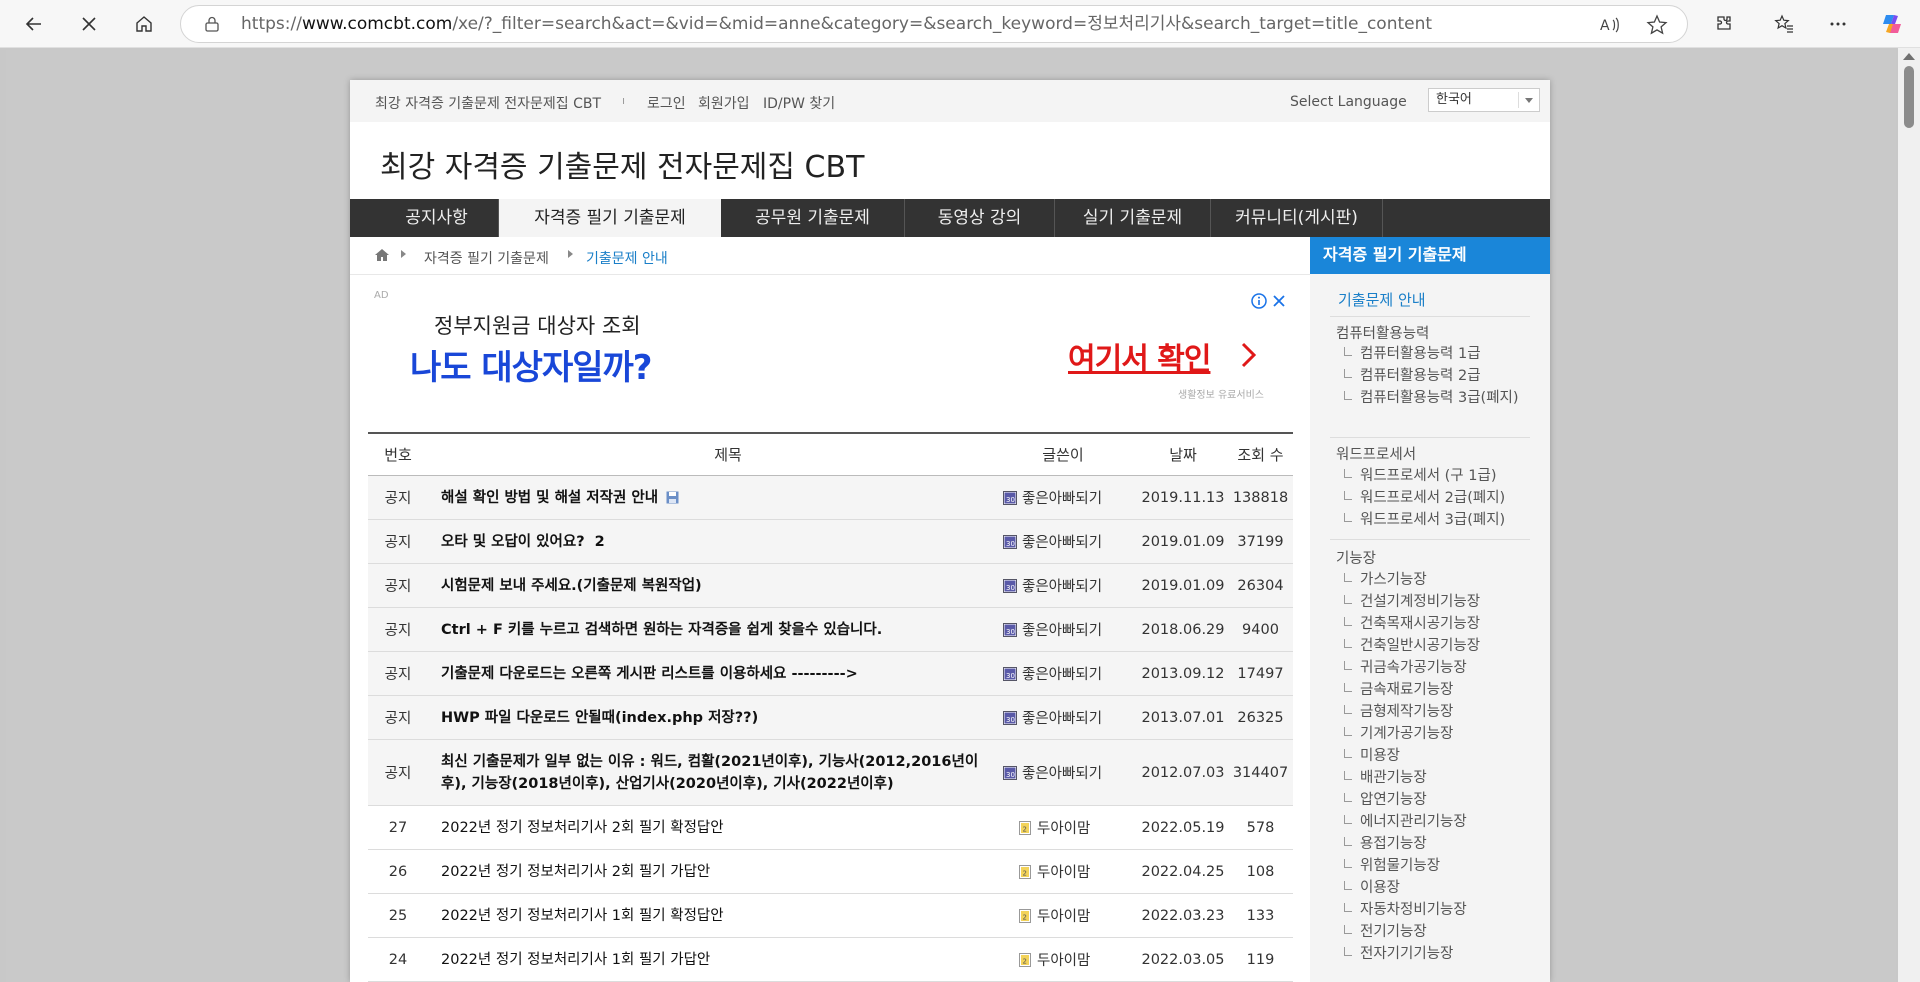  What do you see at coordinates (1183, 454) in the screenshot?
I see `header-date: 날짜` at bounding box center [1183, 454].